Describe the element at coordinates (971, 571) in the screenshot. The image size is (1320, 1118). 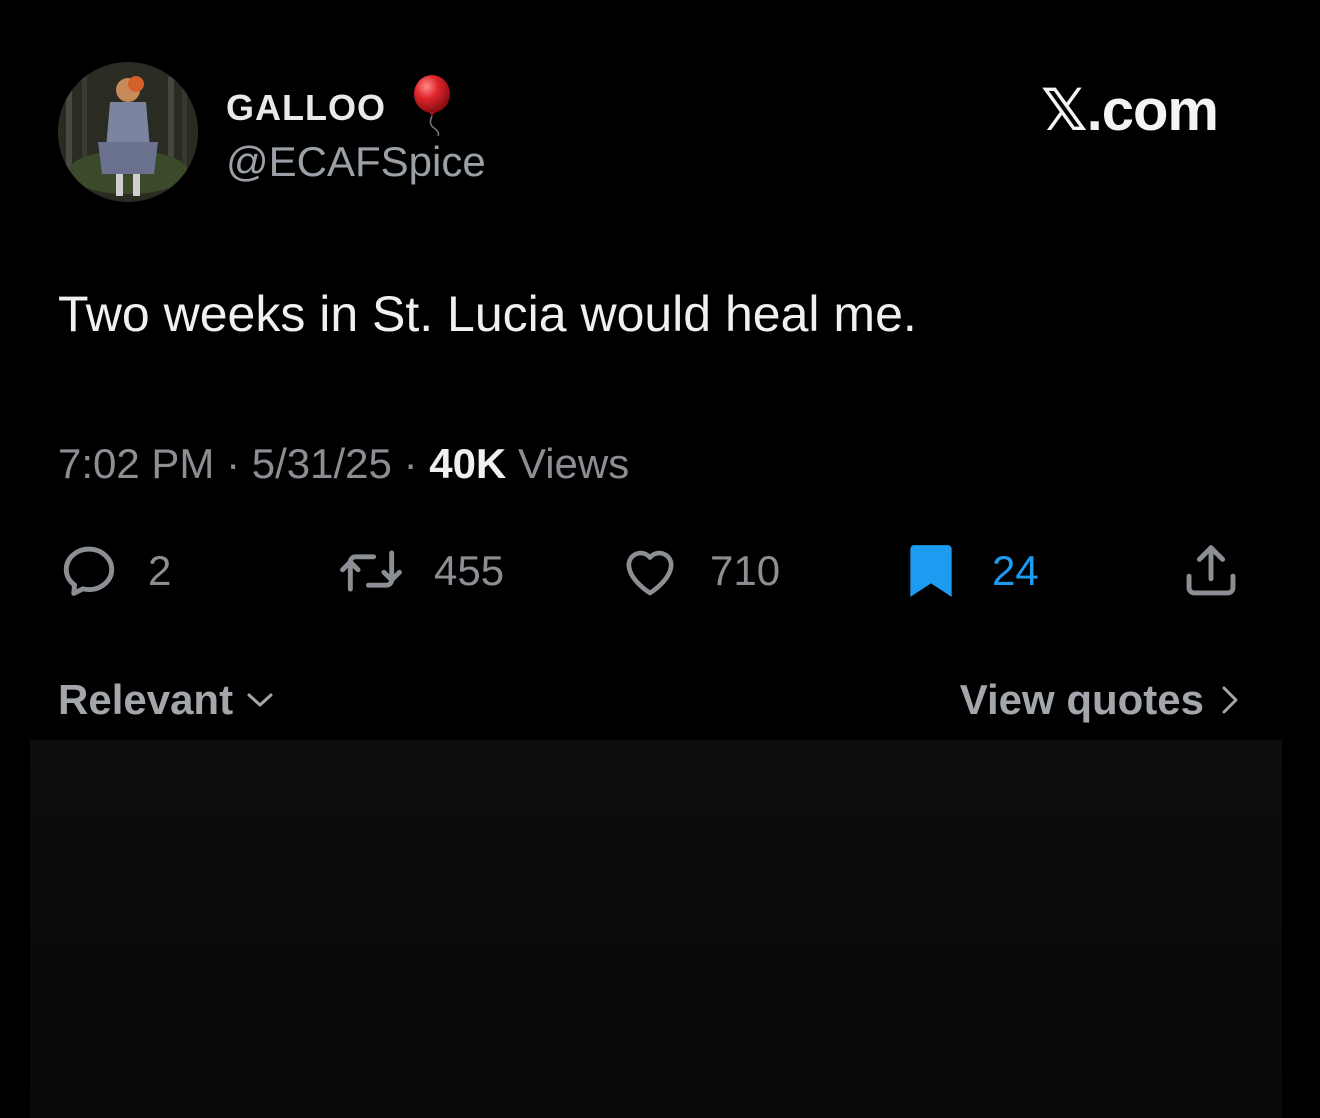
I see `bookmark-button: 24` at that location.